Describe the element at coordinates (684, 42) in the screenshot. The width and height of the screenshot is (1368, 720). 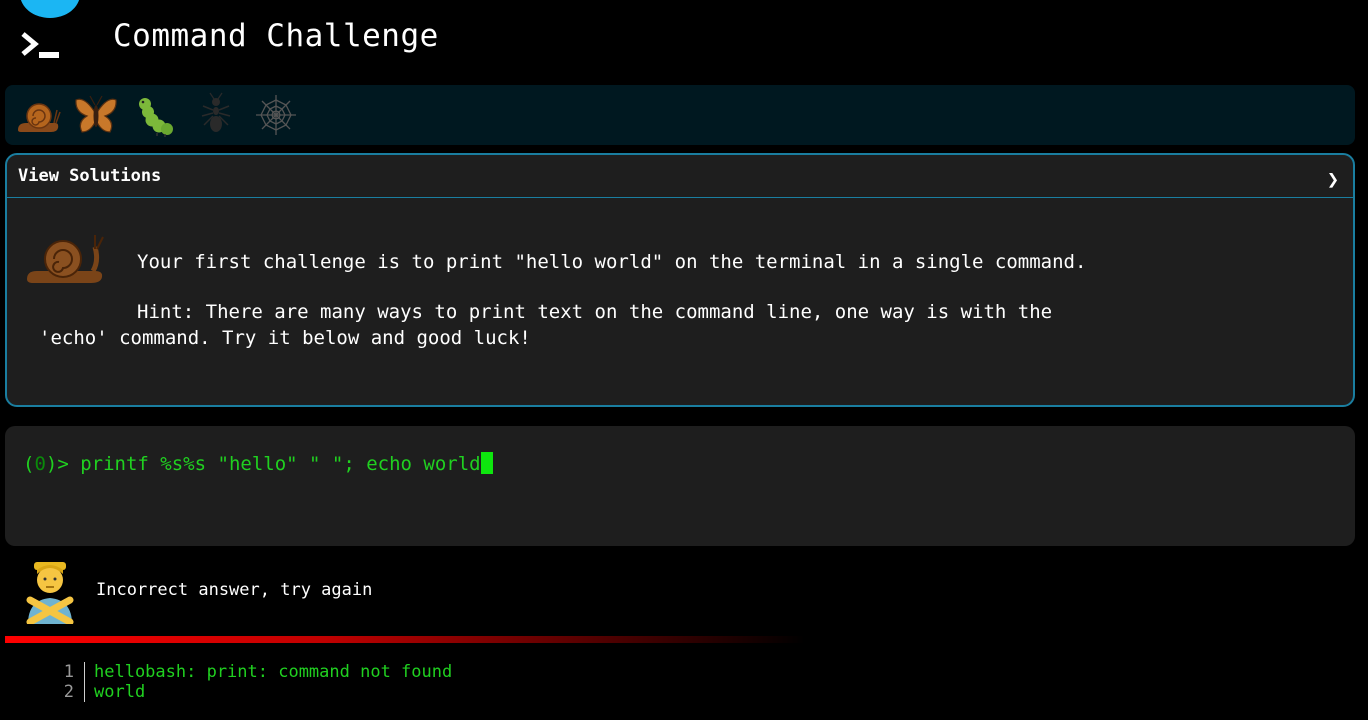
I see `header: Command Challenge` at that location.